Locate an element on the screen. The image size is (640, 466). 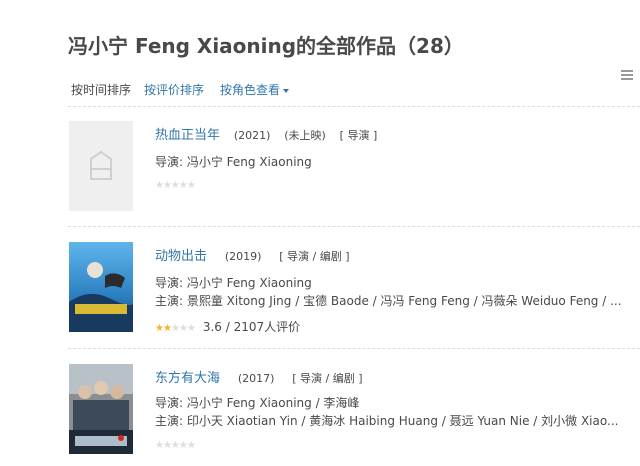
work-title-link: 东方有大海 is located at coordinates (187, 378).